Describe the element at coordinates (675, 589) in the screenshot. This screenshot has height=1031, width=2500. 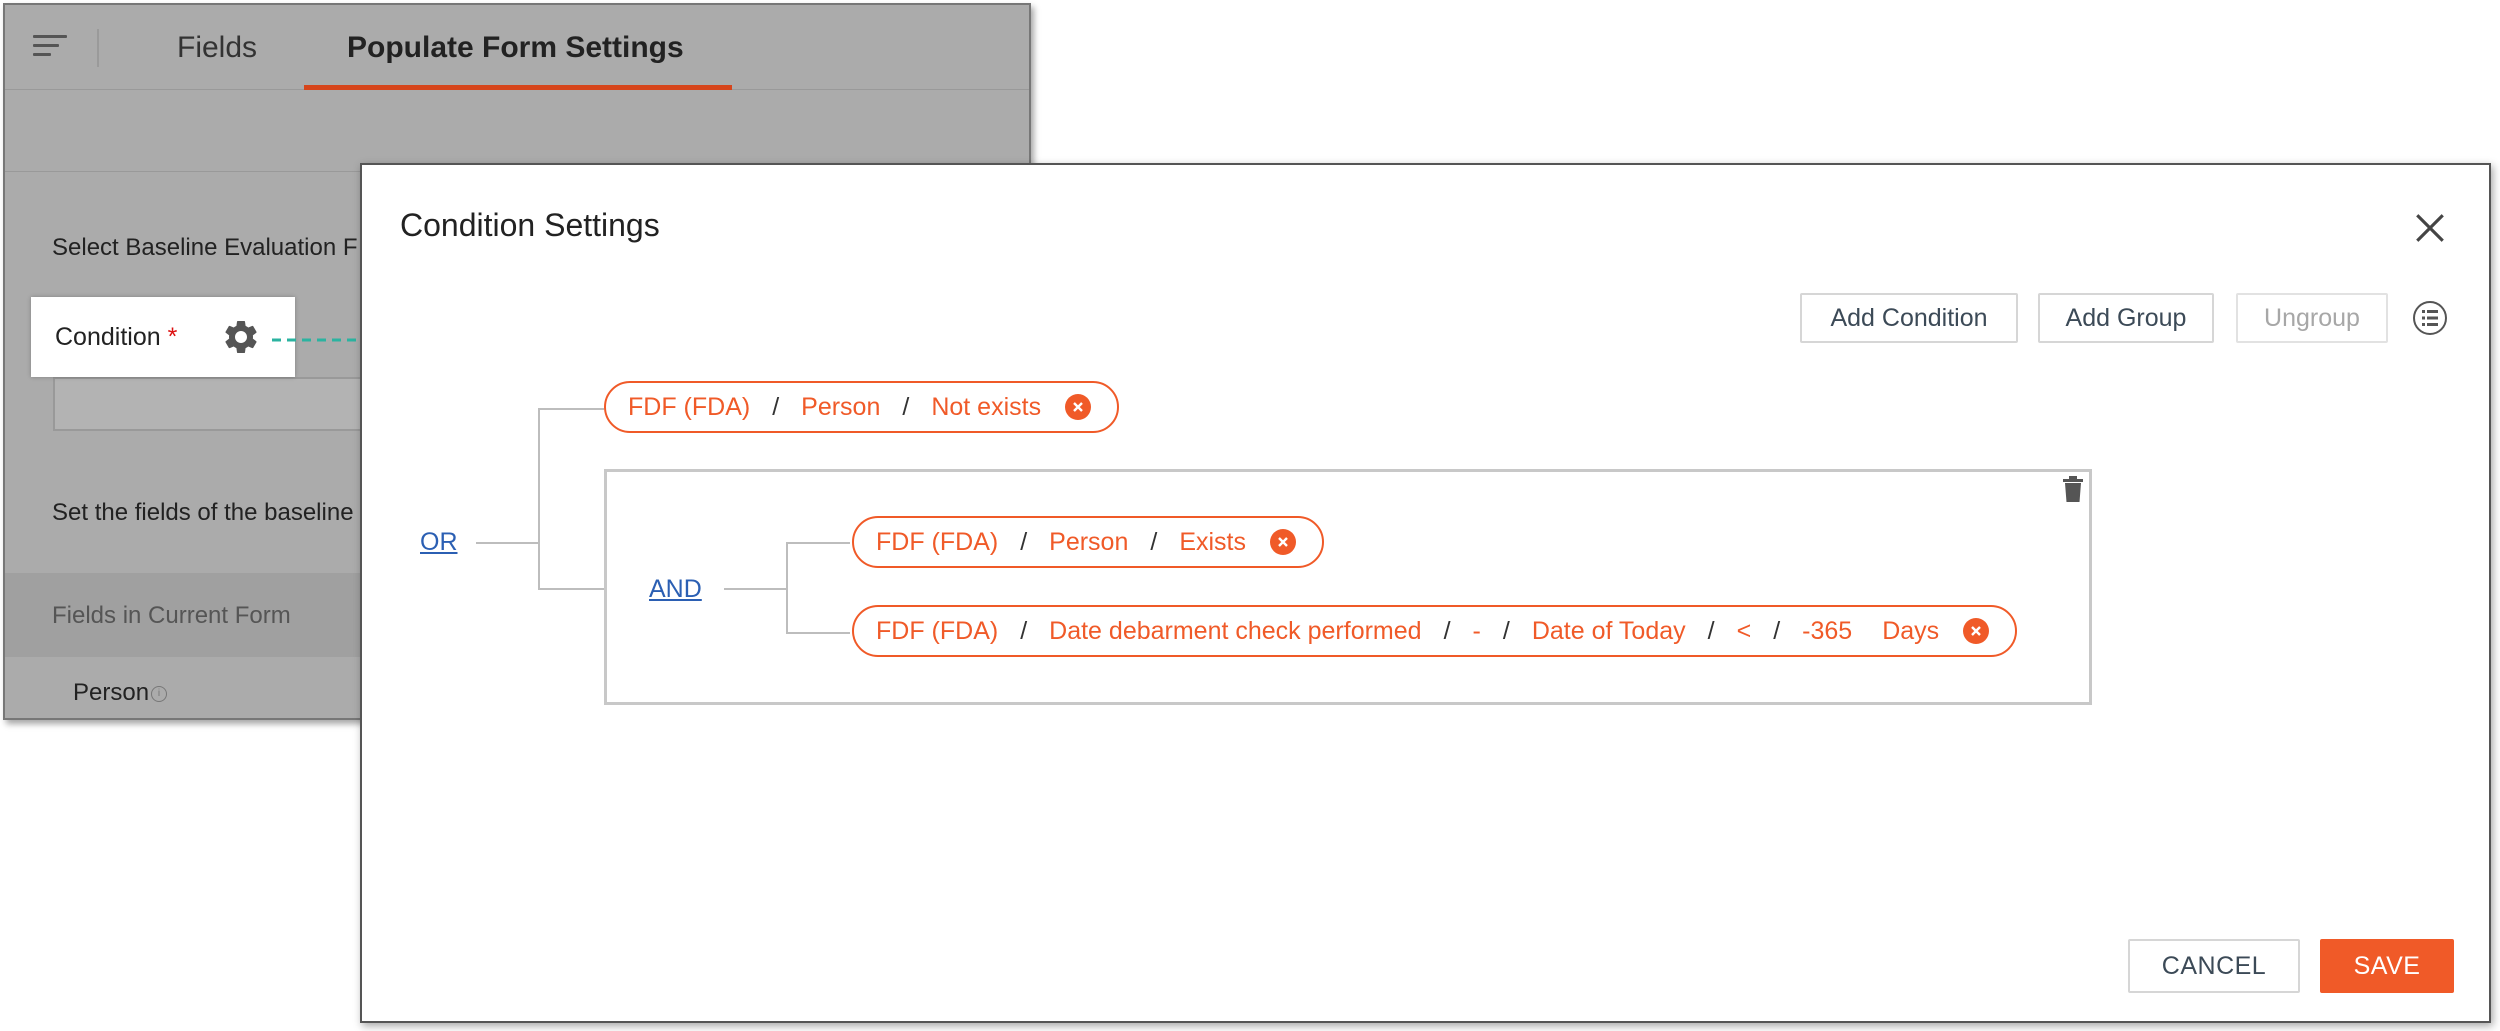
I see `and-operator-link: AND` at that location.